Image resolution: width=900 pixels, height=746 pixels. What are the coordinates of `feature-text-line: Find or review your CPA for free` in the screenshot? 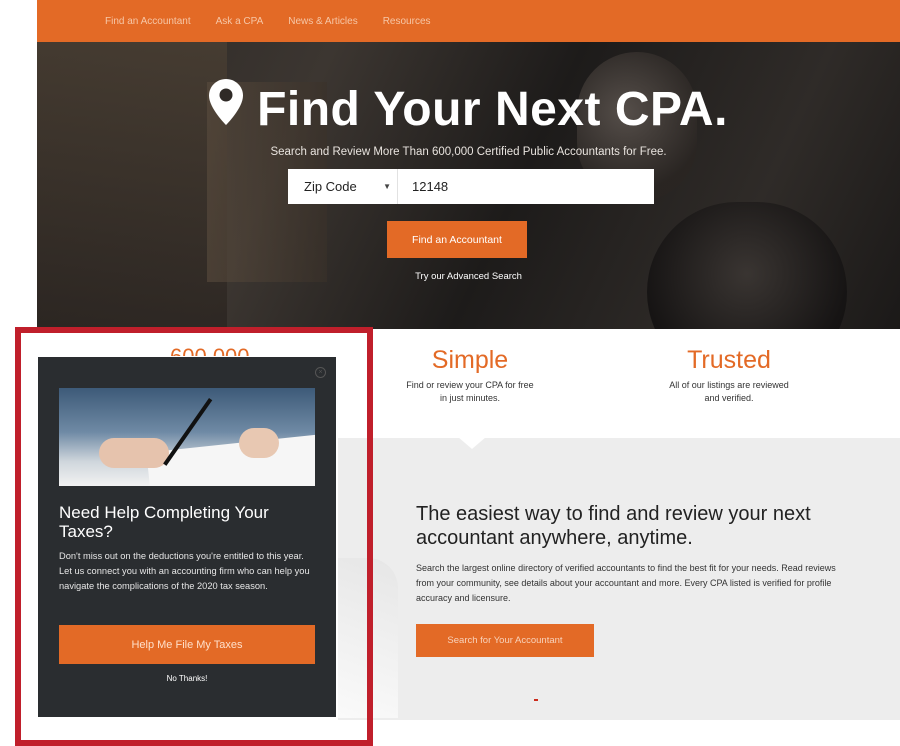 It's located at (470, 385).